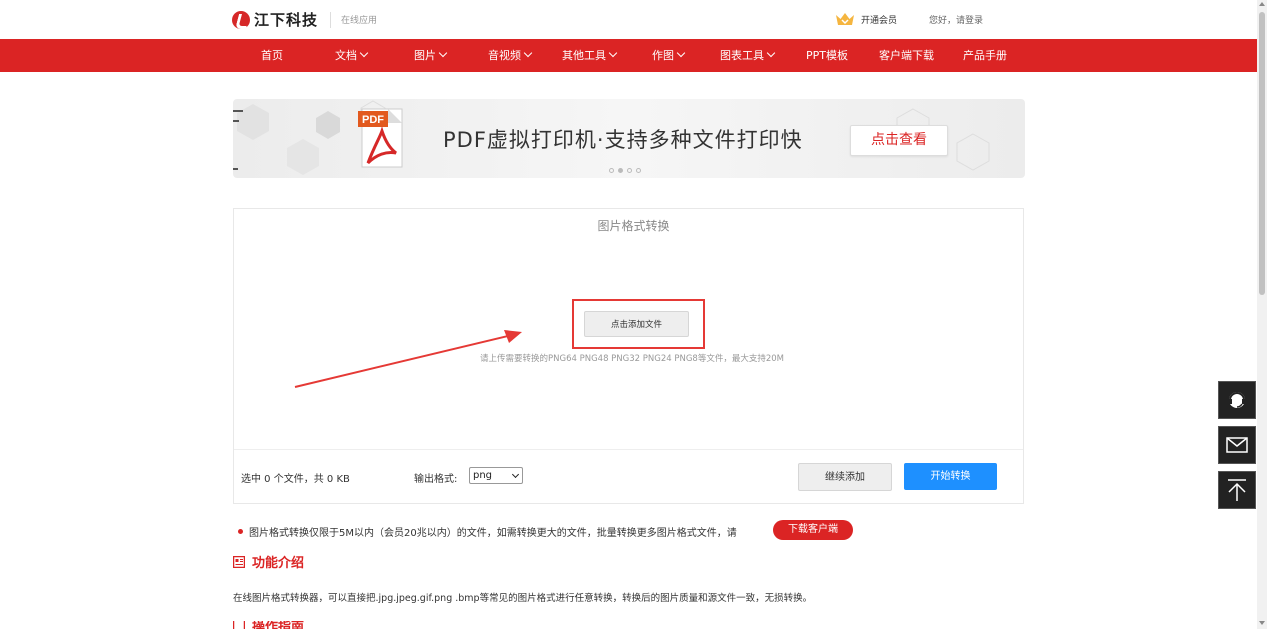 The image size is (1267, 629). I want to click on nav-item-client-download: 客户端下载, so click(906, 55).